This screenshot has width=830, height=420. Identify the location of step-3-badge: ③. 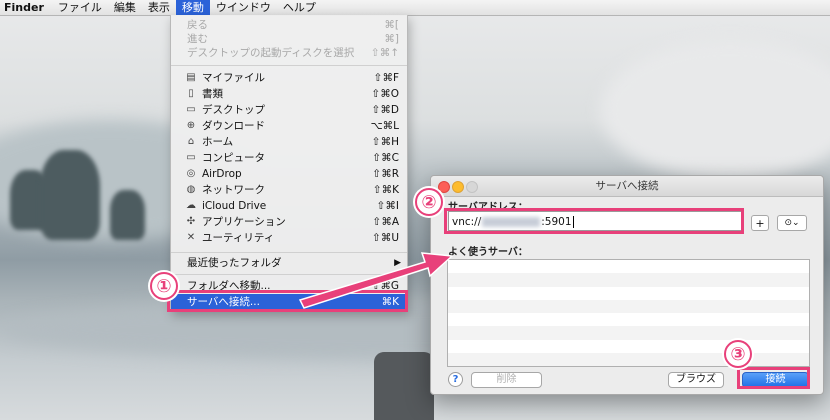
(738, 354).